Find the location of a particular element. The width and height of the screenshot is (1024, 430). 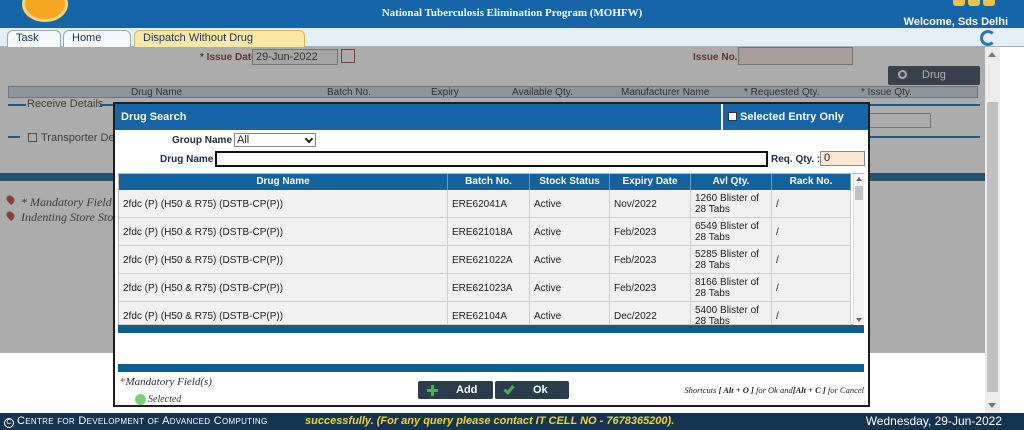

drug-name-input is located at coordinates (491, 159).